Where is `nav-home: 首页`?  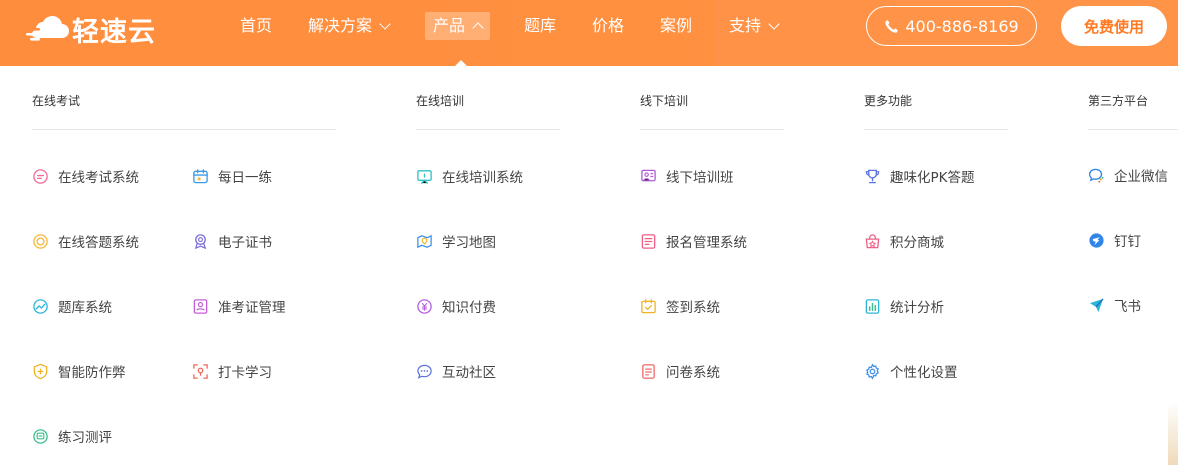
nav-home: 首页 is located at coordinates (256, 26).